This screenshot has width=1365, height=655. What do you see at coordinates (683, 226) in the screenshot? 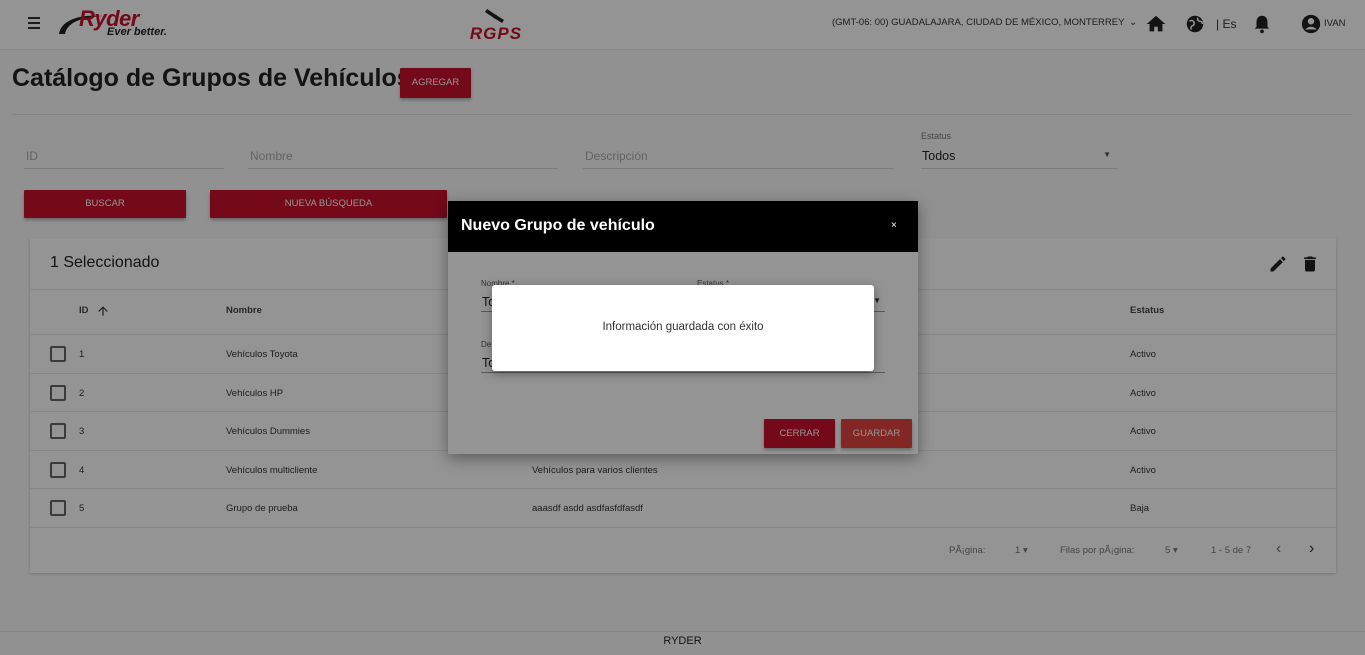
I see `dialog-header: Nuevo Grupo de vehículo ×` at bounding box center [683, 226].